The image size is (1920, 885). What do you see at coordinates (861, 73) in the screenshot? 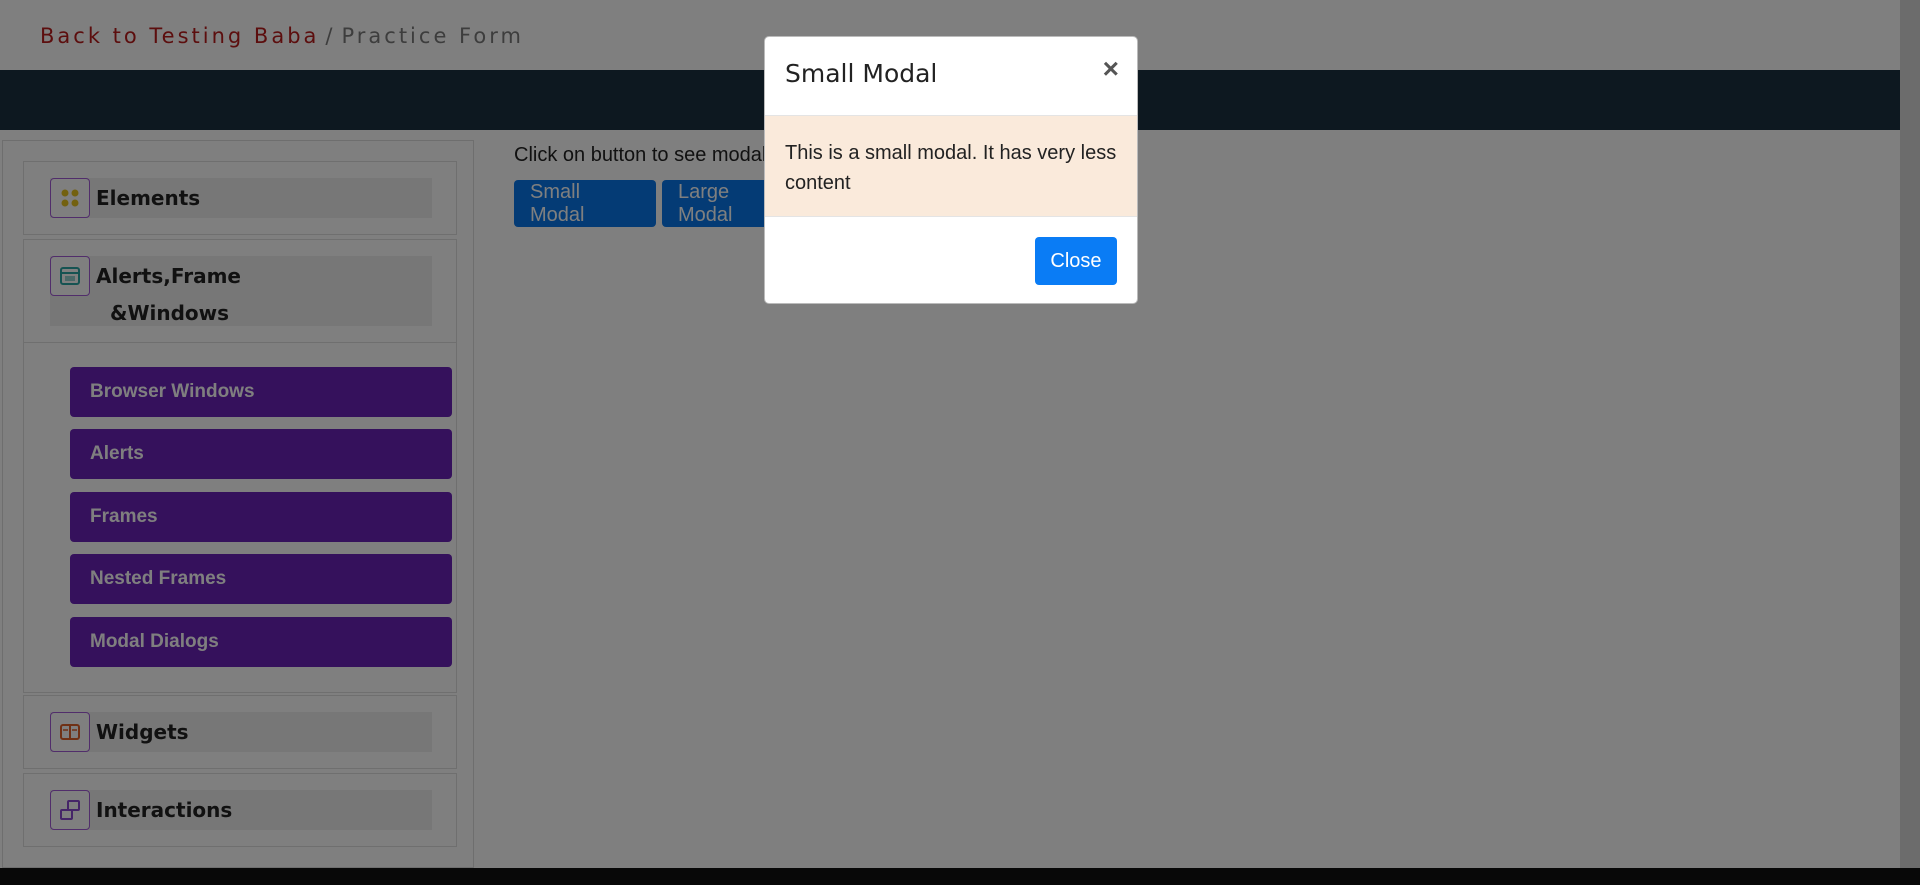
I see `modal-title: Small Modal` at bounding box center [861, 73].